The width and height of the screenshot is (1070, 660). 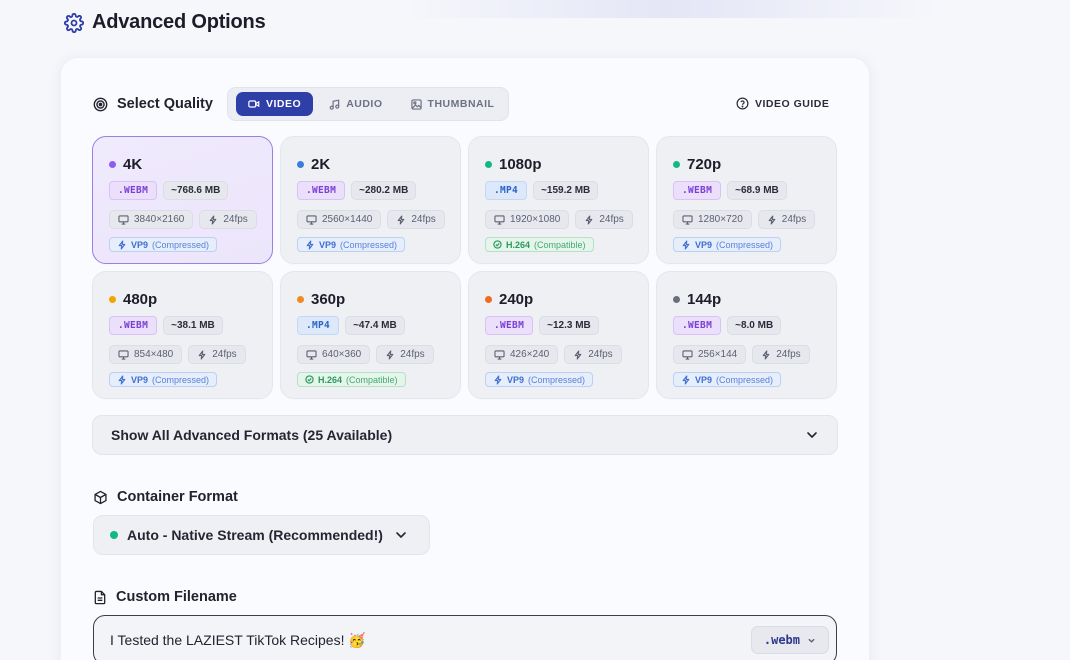 What do you see at coordinates (792, 103) in the screenshot?
I see `video-guide-label: VIDEO GUIDE` at bounding box center [792, 103].